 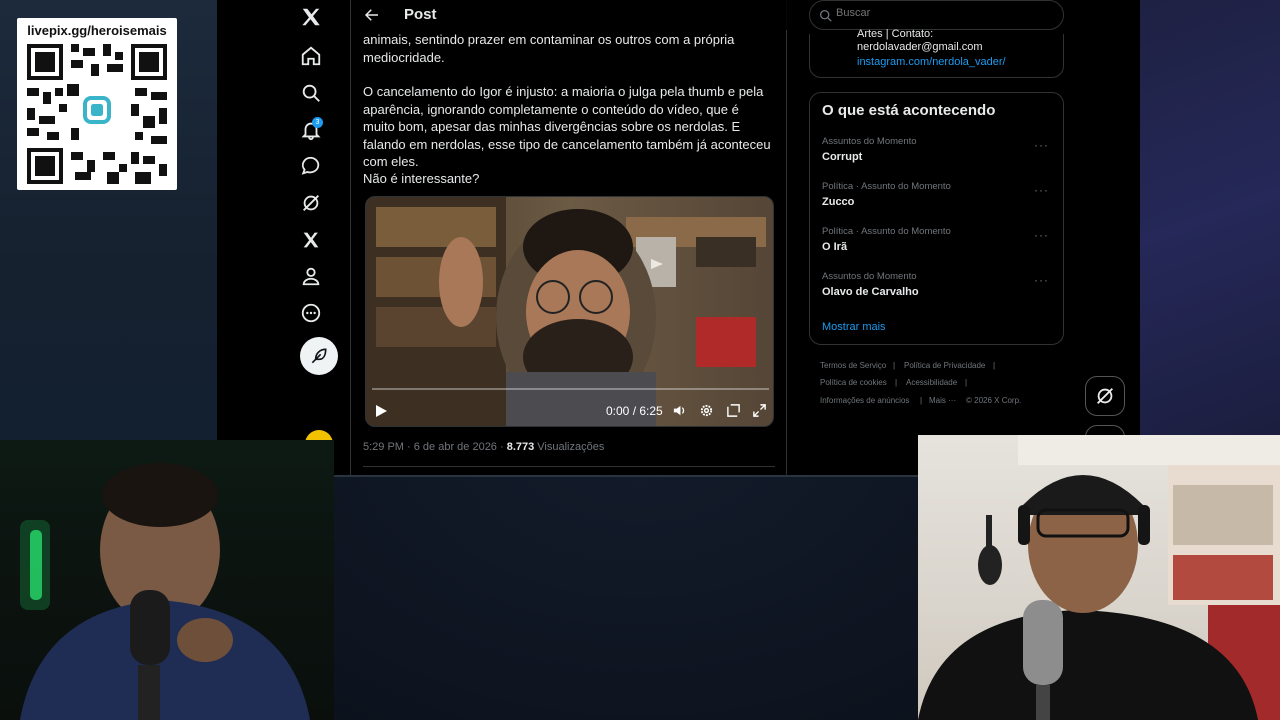 I want to click on video-player: 0:00 / 6:25, so click(x=569, y=311).